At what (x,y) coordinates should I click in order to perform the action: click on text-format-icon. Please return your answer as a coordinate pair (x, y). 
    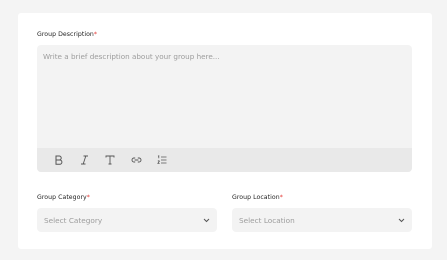
    Looking at the image, I should click on (110, 160).